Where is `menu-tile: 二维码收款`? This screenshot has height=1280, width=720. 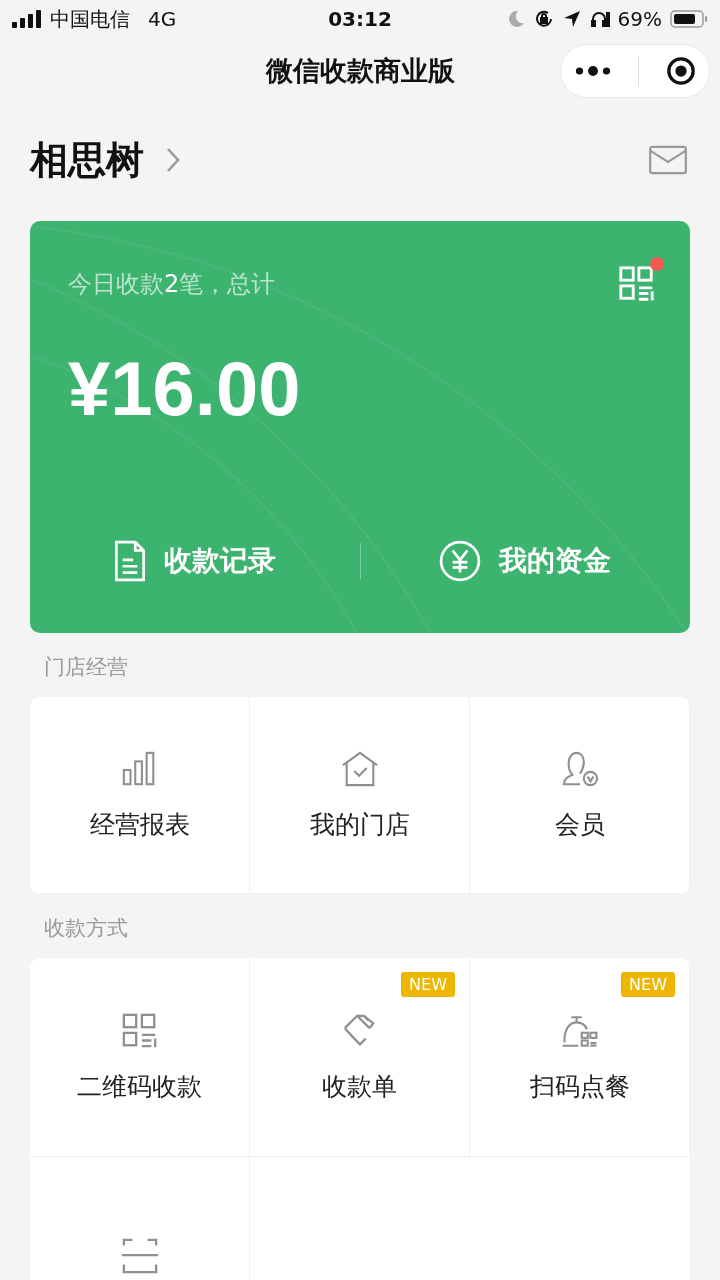 menu-tile: 二维码收款 is located at coordinates (140, 1057).